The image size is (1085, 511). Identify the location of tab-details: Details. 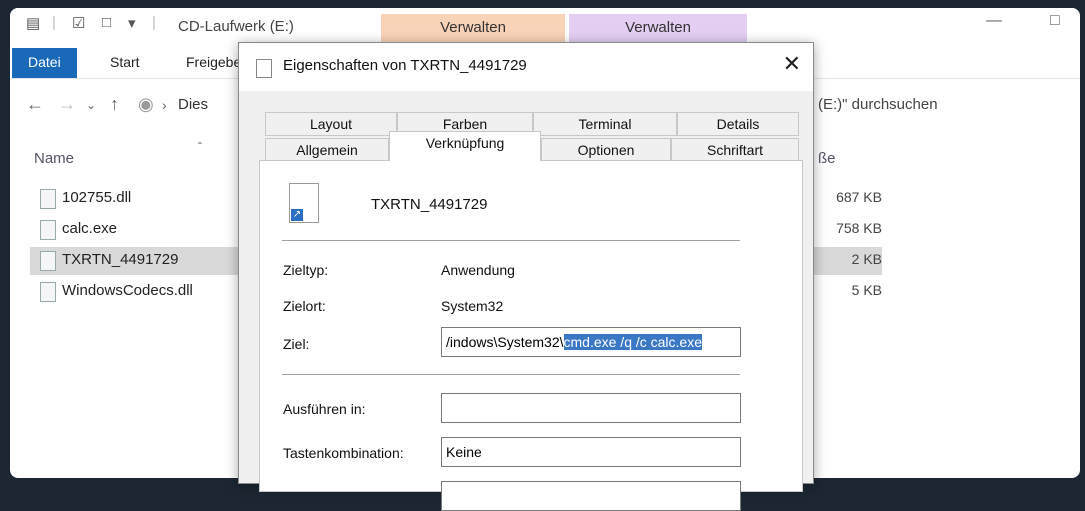
(738, 124).